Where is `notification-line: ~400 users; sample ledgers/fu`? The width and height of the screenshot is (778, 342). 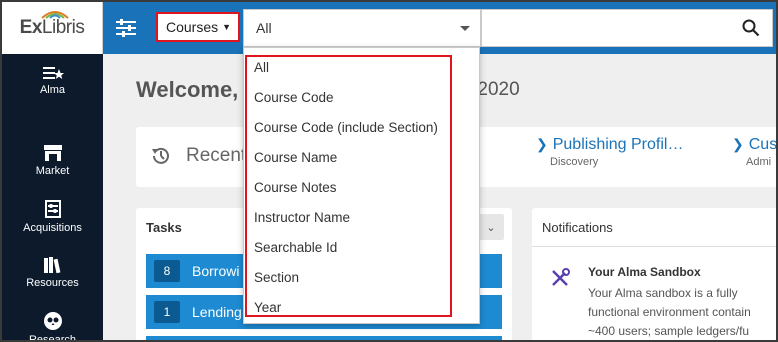 notification-line: ~400 users; sample ledgers/fu is located at coordinates (669, 331).